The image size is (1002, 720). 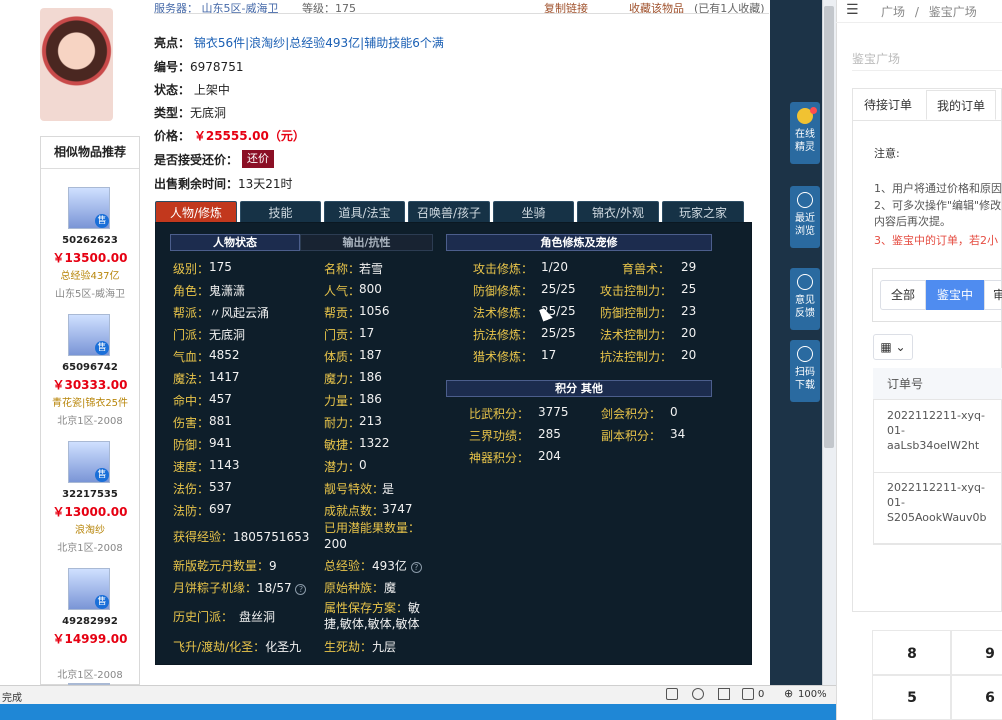 What do you see at coordinates (961, 105) in the screenshot?
I see `tab-my-orders: 我的订单` at bounding box center [961, 105].